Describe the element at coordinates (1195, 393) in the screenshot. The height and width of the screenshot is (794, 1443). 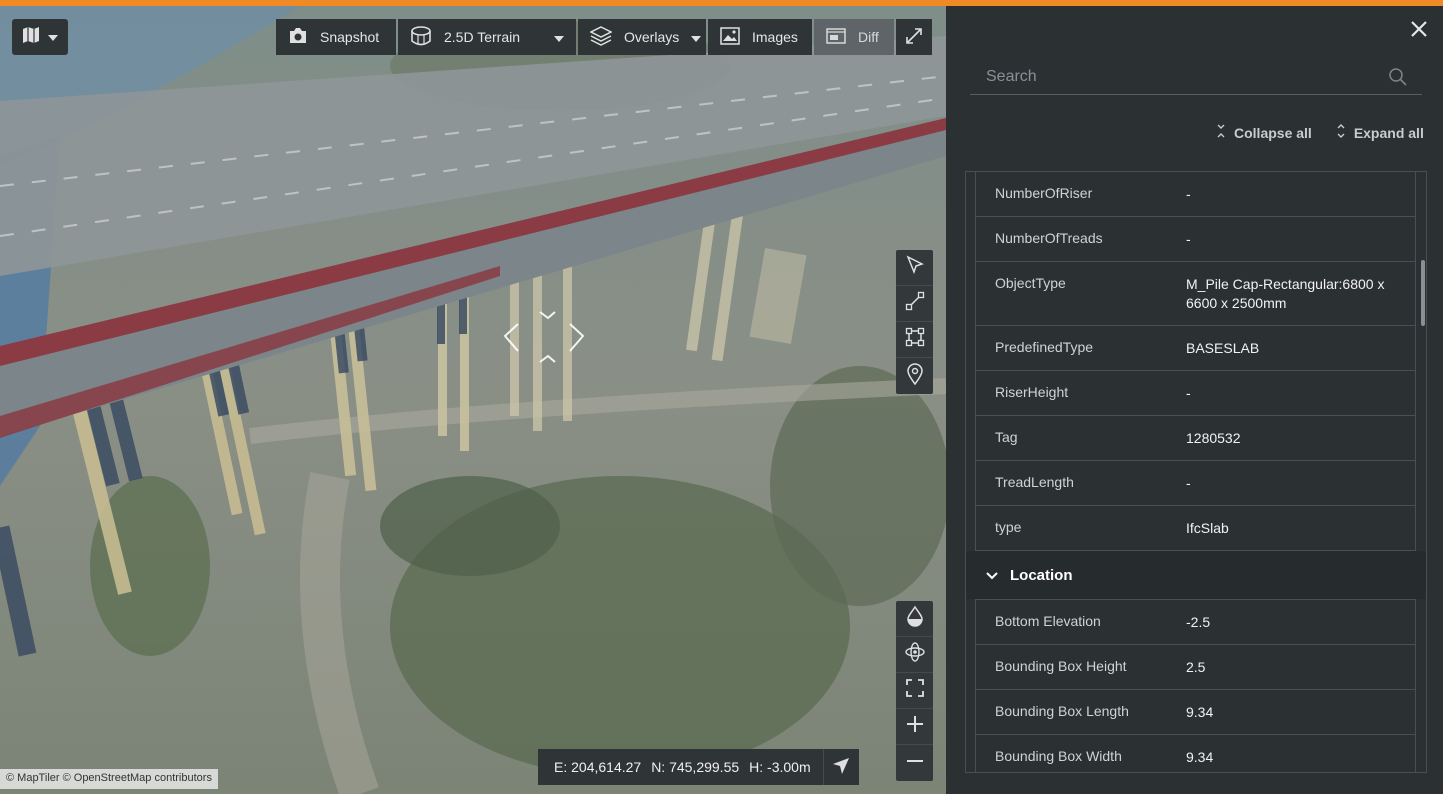
I see `table-row: RiserHeight -` at that location.